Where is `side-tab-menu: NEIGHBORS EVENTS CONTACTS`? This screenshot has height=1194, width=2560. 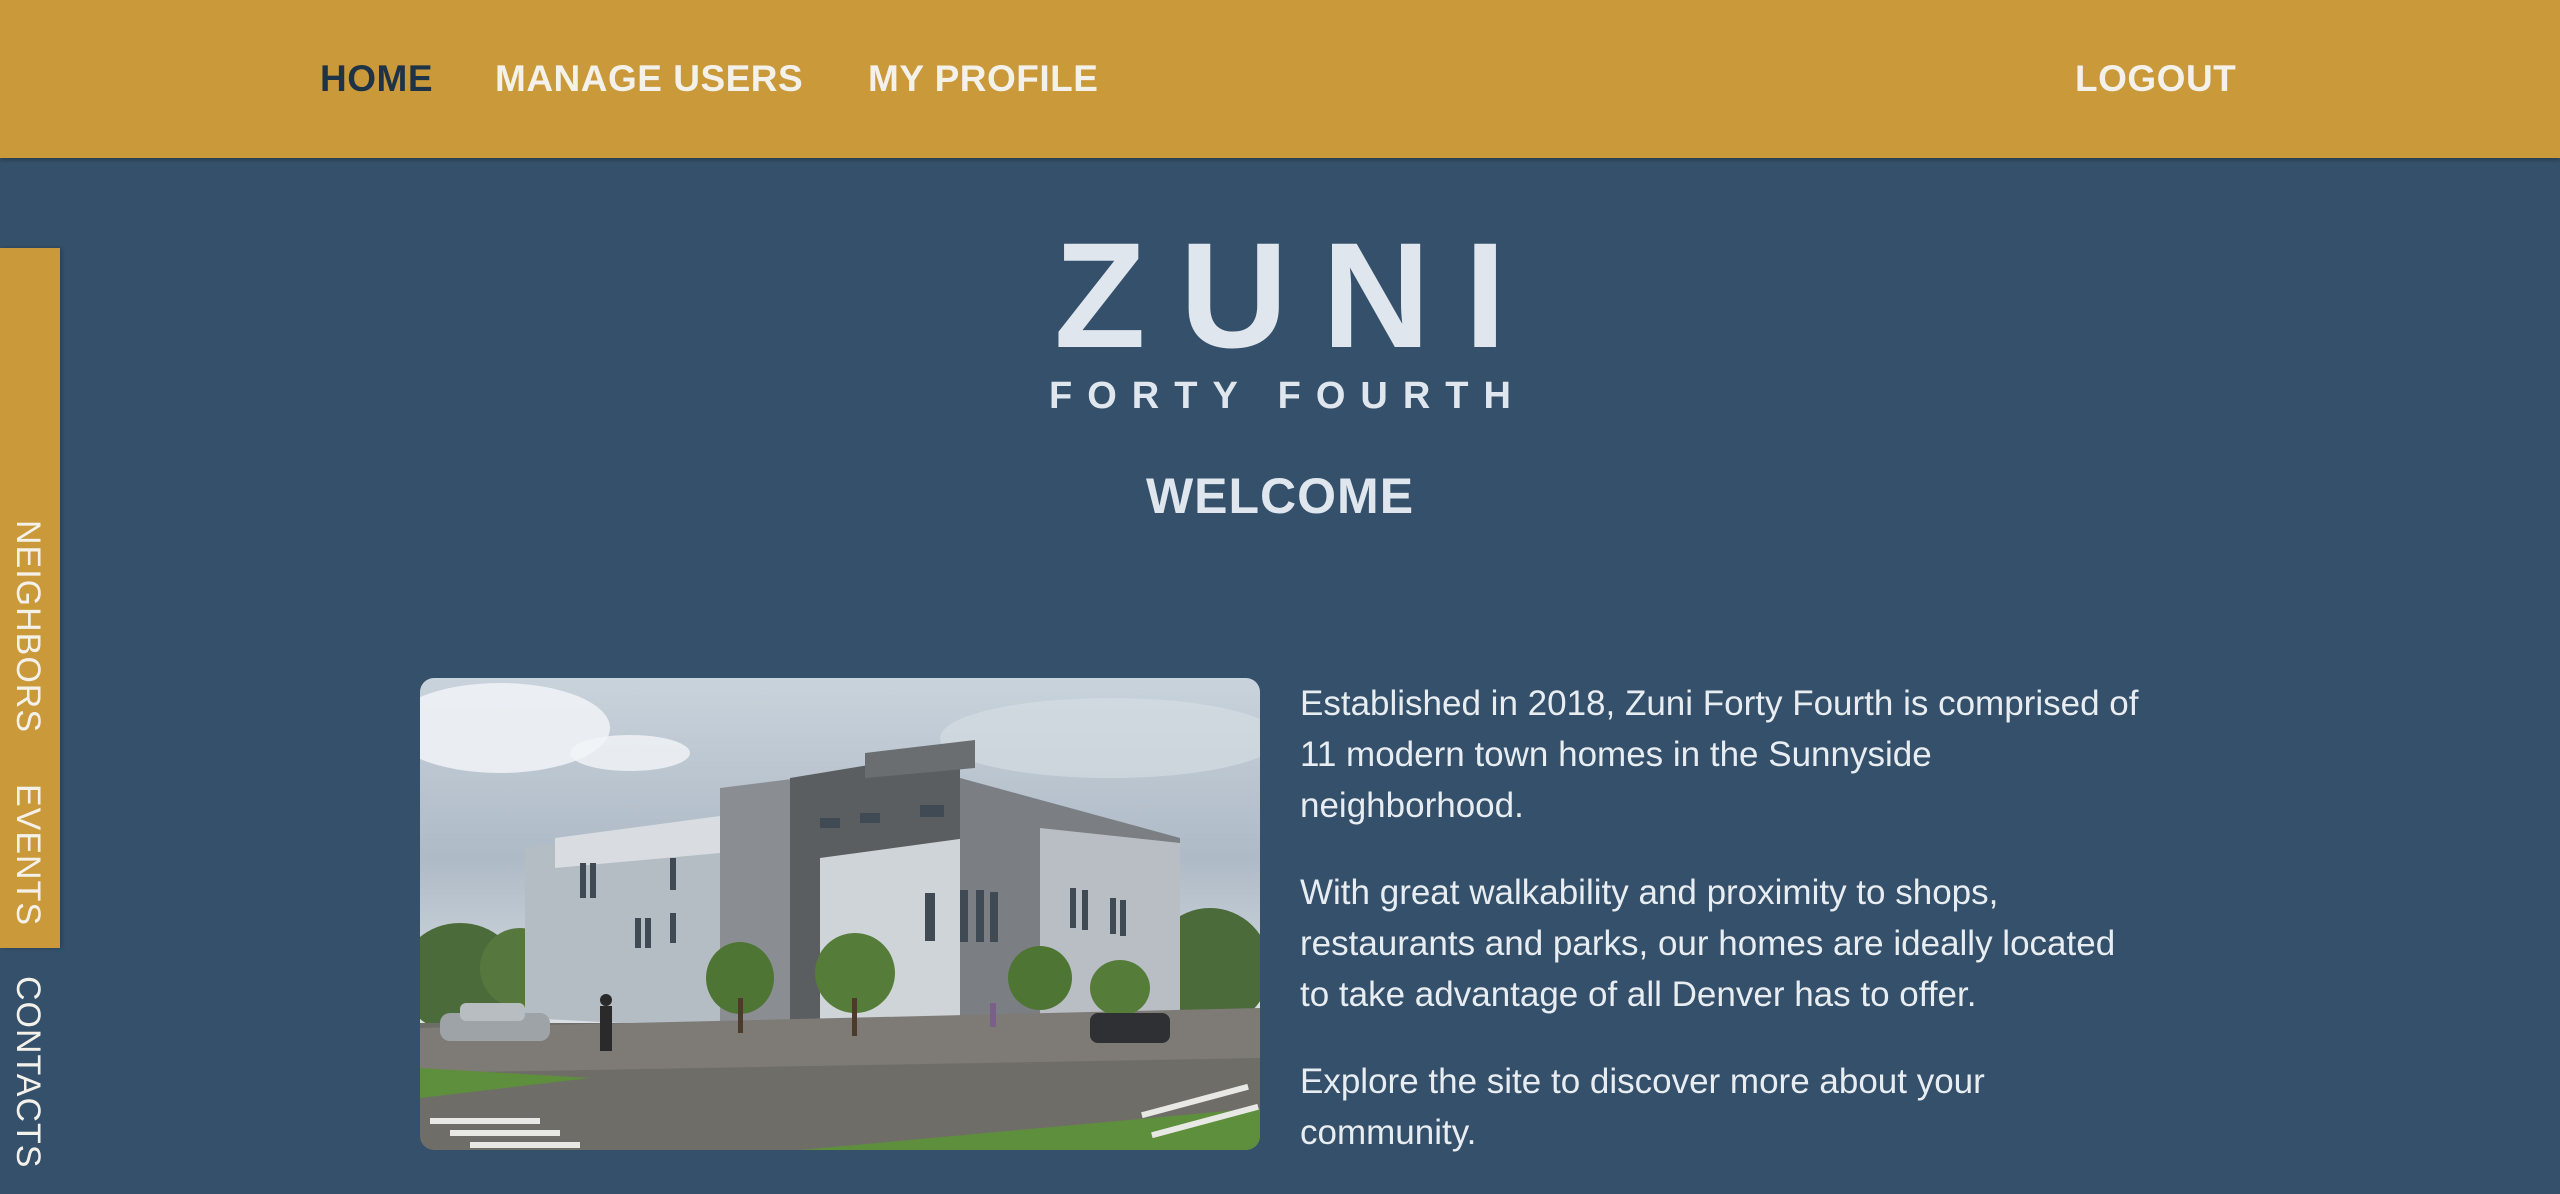 side-tab-menu: NEIGHBORS EVENTS CONTACTS is located at coordinates (30, 708).